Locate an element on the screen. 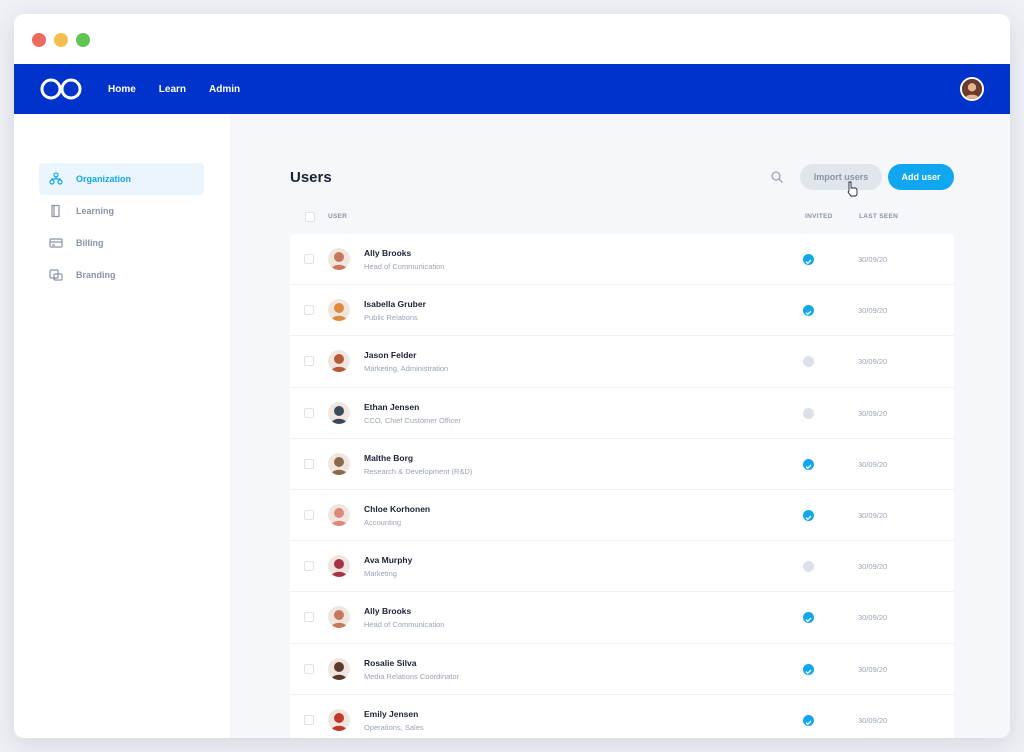 The width and height of the screenshot is (1024, 752). user-name: Rosalie Silva is located at coordinates (390, 662).